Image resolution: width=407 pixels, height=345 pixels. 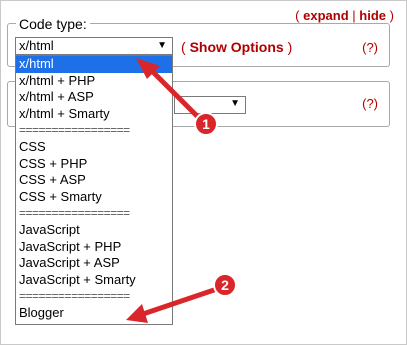 I want to click on marker-2-label: 2, so click(x=225, y=285).